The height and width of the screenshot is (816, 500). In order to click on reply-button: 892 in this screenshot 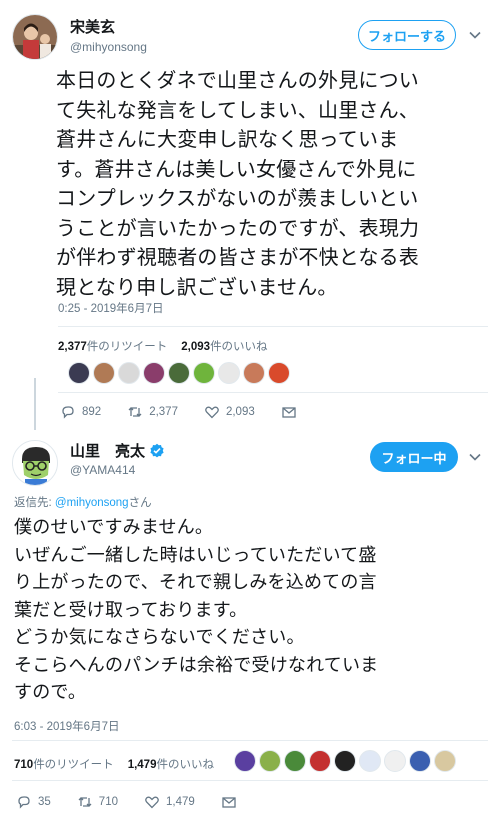, I will do `click(80, 412)`.